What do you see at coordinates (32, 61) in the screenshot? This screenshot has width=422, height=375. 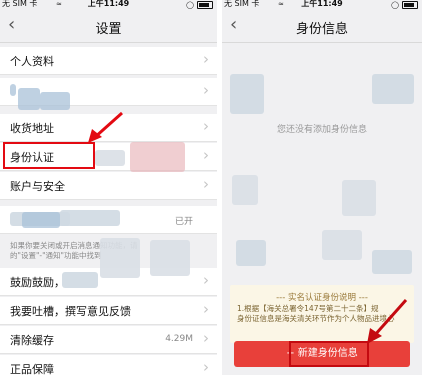 I see `row-label: 个人资料` at bounding box center [32, 61].